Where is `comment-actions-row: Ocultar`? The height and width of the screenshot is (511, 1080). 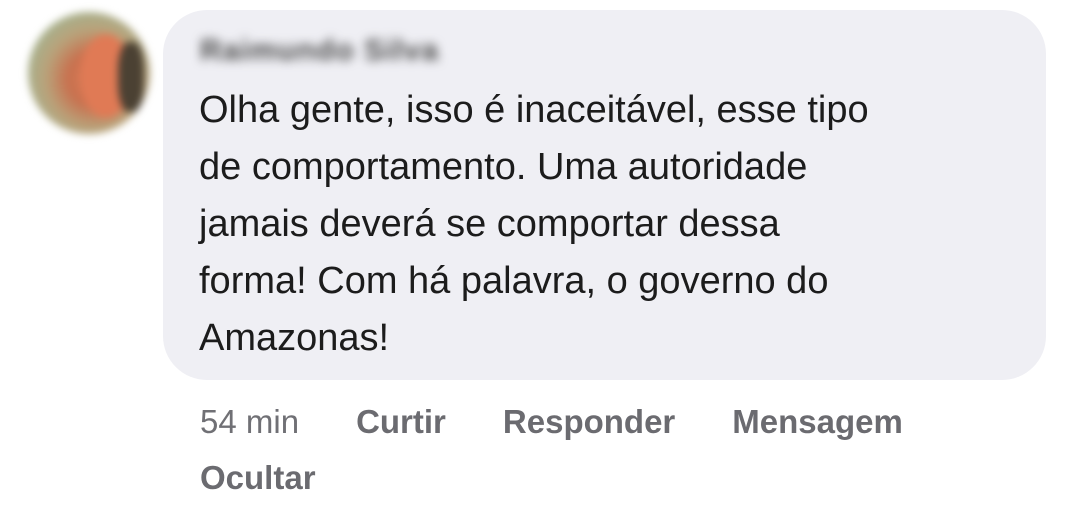
comment-actions-row: Ocultar is located at coordinates (620, 478).